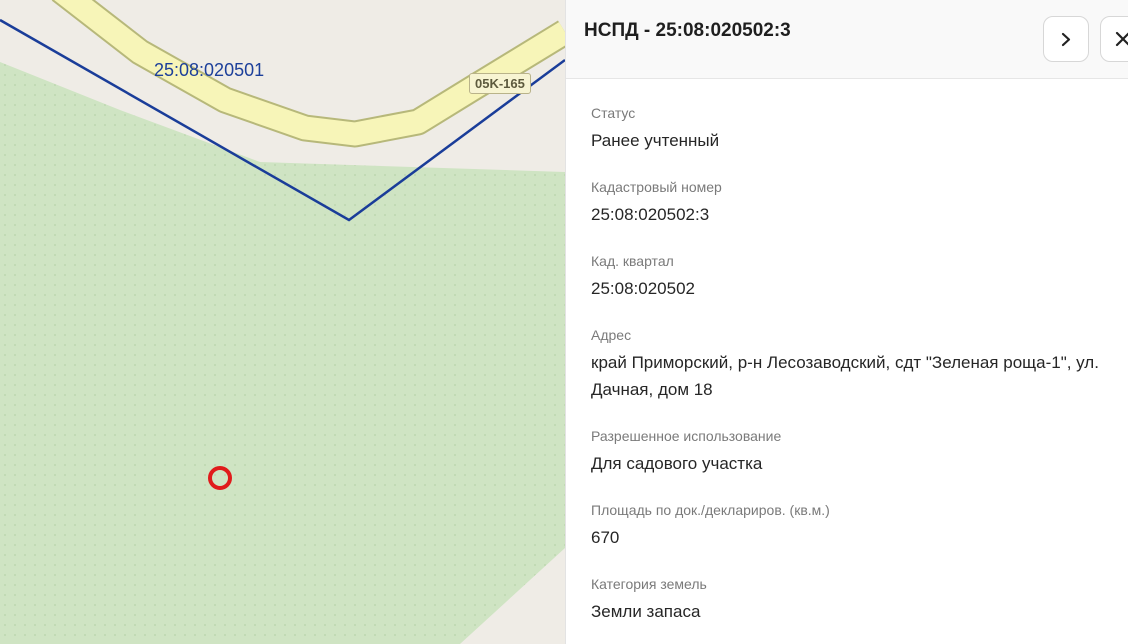 The width and height of the screenshot is (1128, 644). Describe the element at coordinates (856, 129) in the screenshot. I see `field-status: Статус Ранее учтенный` at that location.